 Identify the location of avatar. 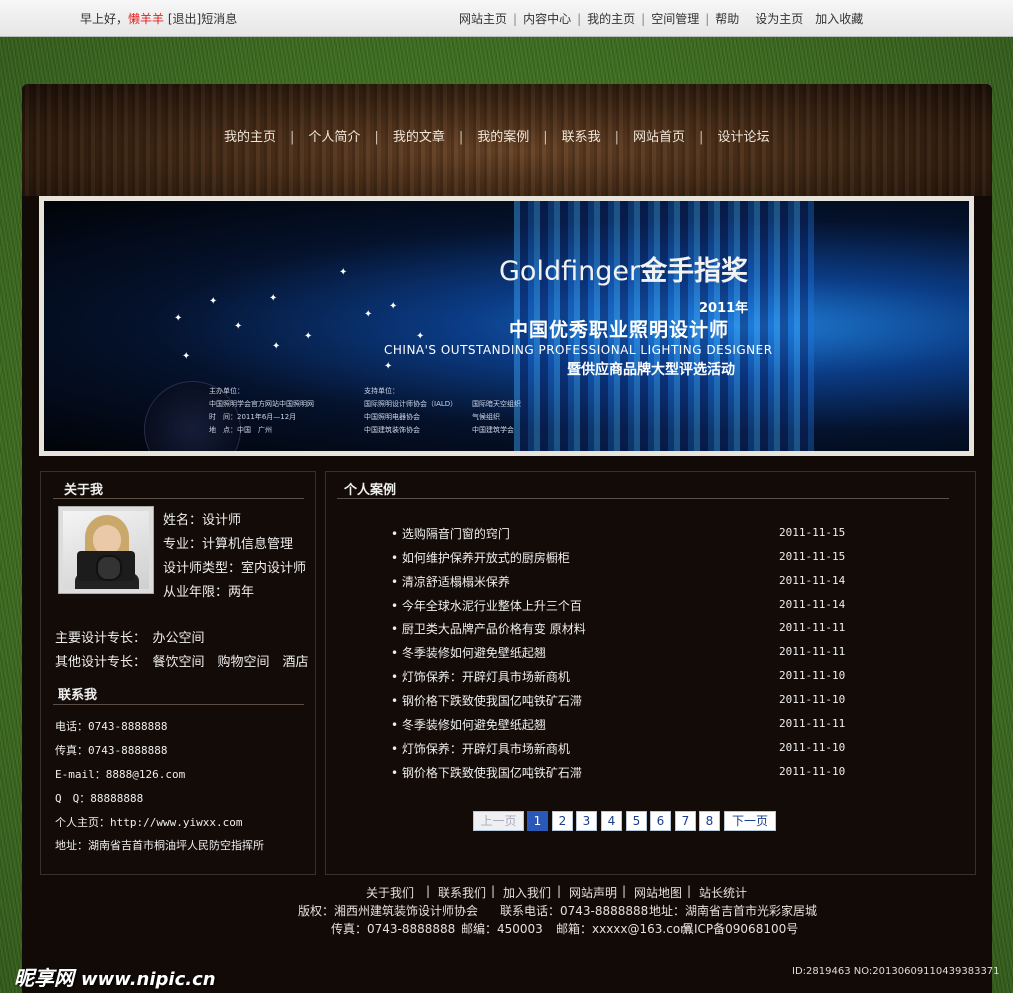
(106, 550).